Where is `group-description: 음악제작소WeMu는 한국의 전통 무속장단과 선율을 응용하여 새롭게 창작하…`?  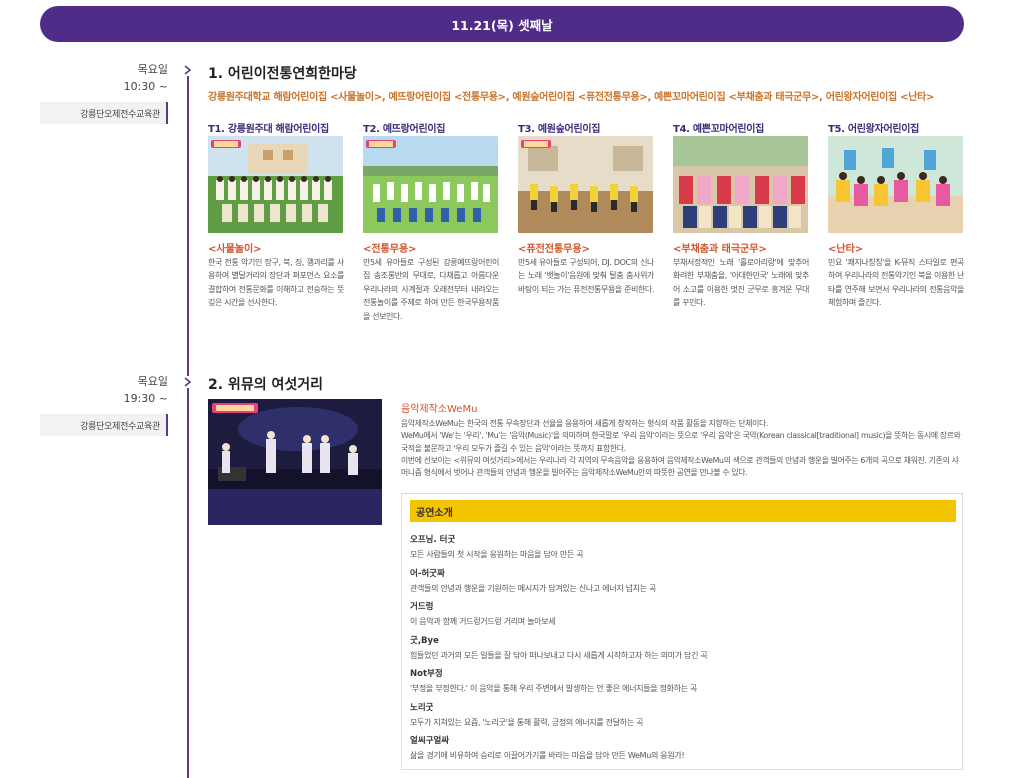 group-description: 음악제작소WeMu는 한국의 전통 무속장단과 선율을 응용하여 새롭게 창작하… is located at coordinates (681, 448).